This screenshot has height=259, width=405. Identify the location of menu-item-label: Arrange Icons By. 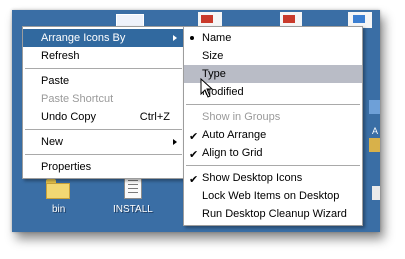
(83, 38).